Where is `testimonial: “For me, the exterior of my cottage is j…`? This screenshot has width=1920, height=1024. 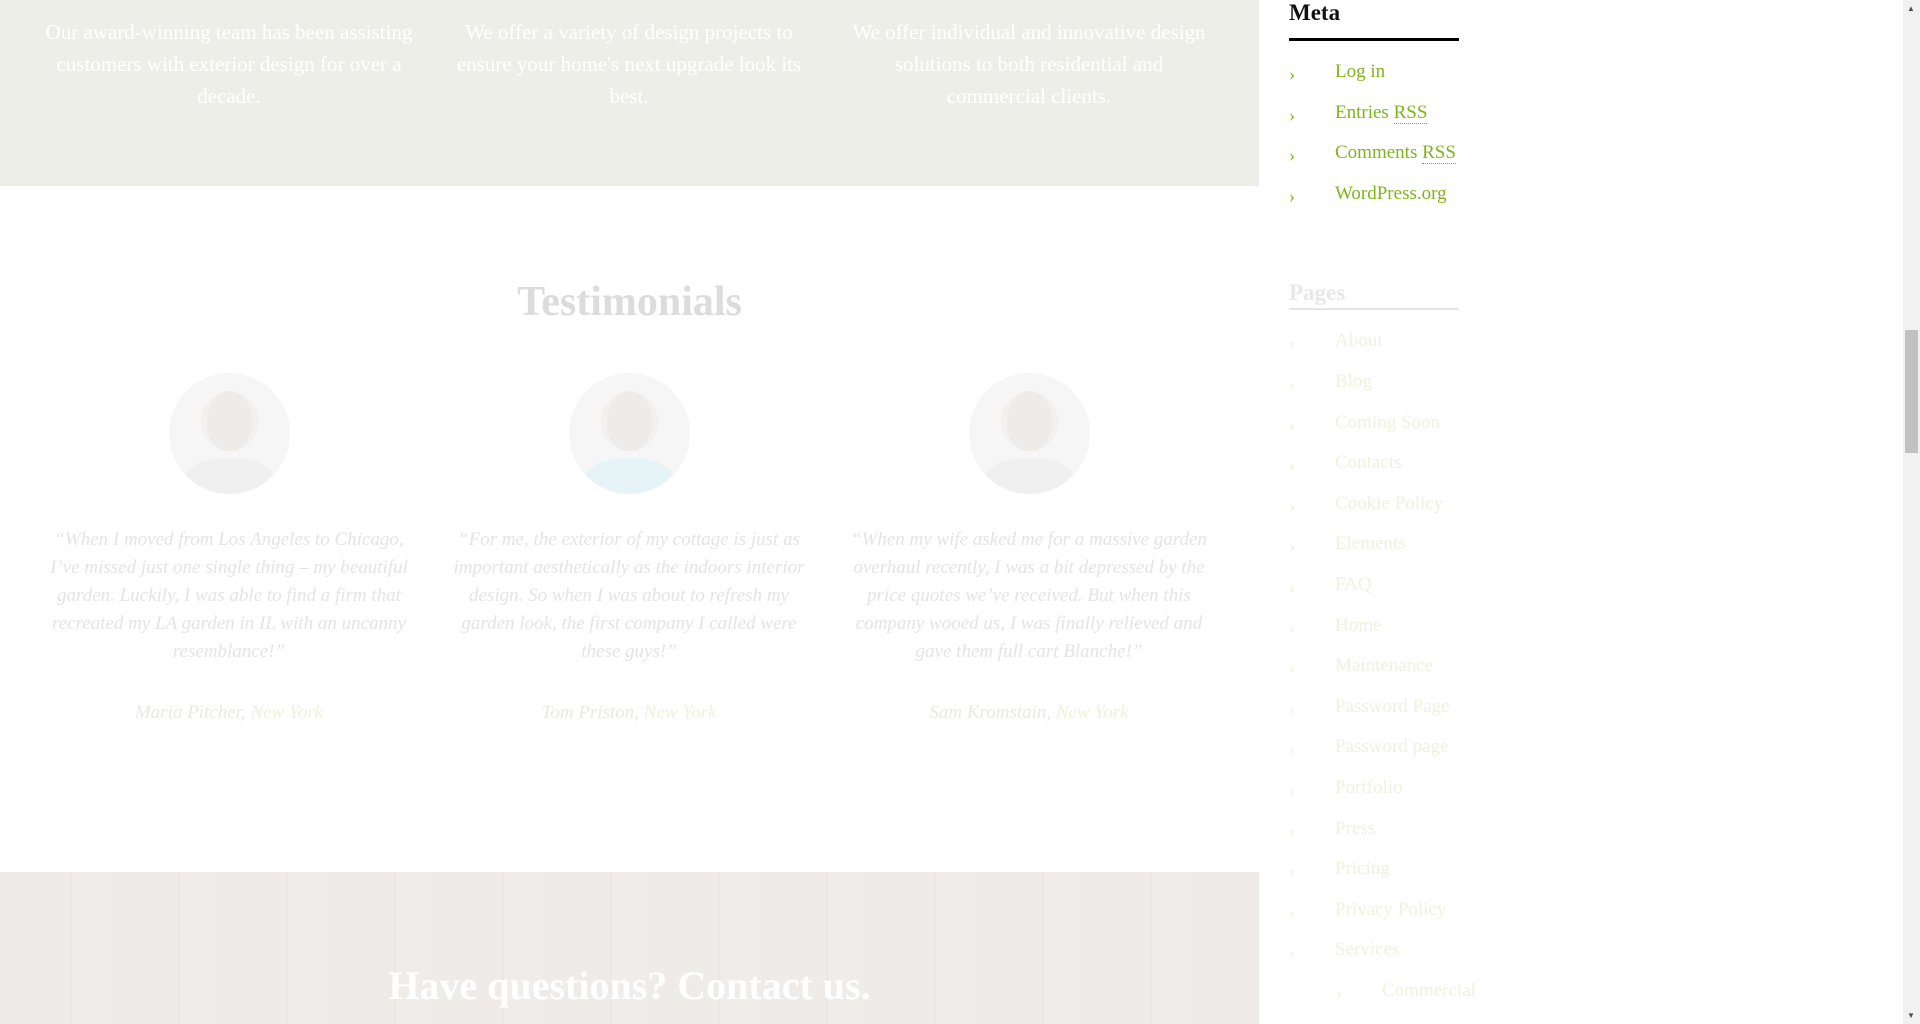
testimonial: “For me, the exterior of my cottage is j… is located at coordinates (629, 548).